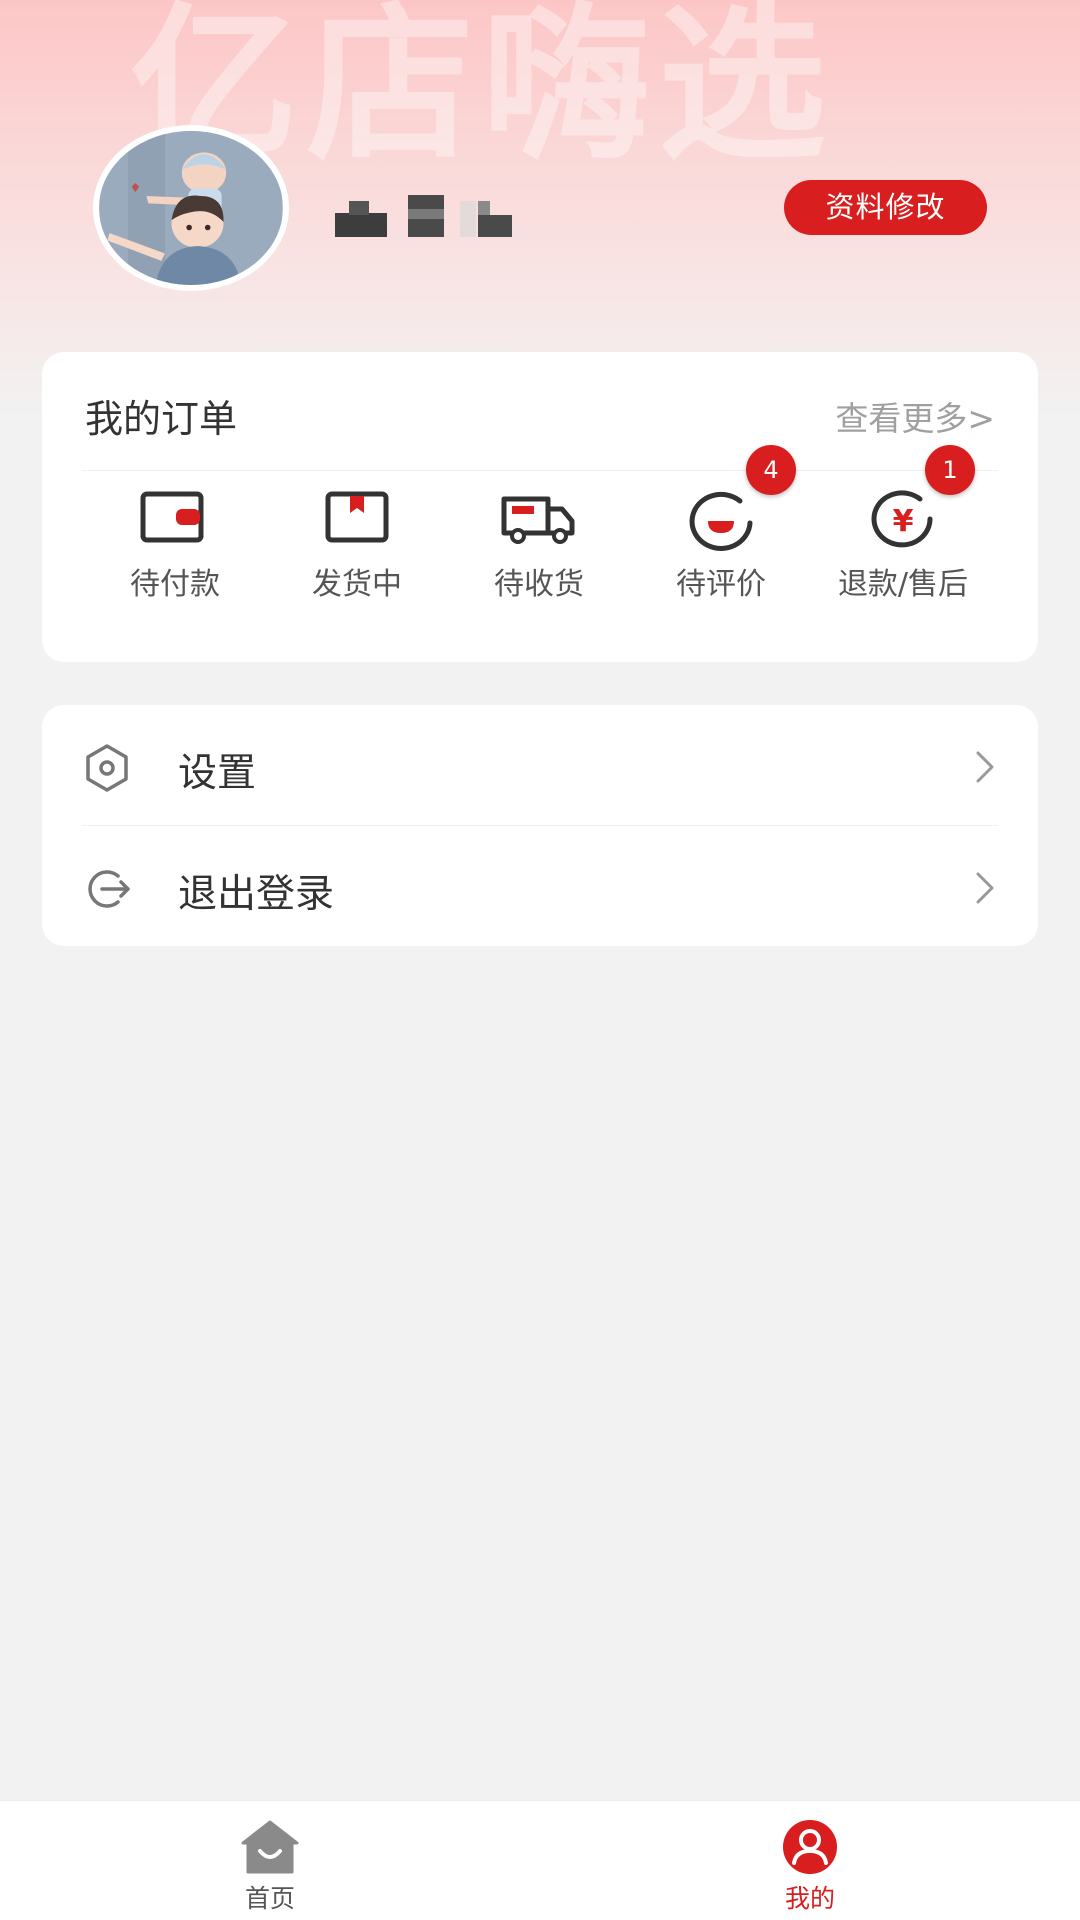  Describe the element at coordinates (357, 552) in the screenshot. I see `order-shipping: 发货中` at that location.